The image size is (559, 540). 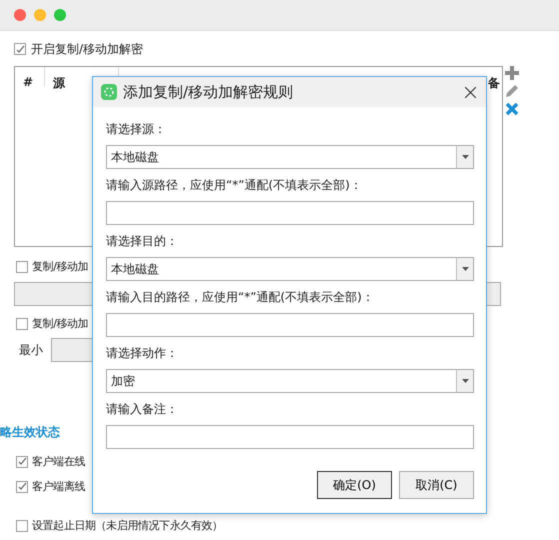 I want to click on field-label: 请输入目的路径，应使用“*”通配(不填表示全部)：, so click(x=240, y=297).